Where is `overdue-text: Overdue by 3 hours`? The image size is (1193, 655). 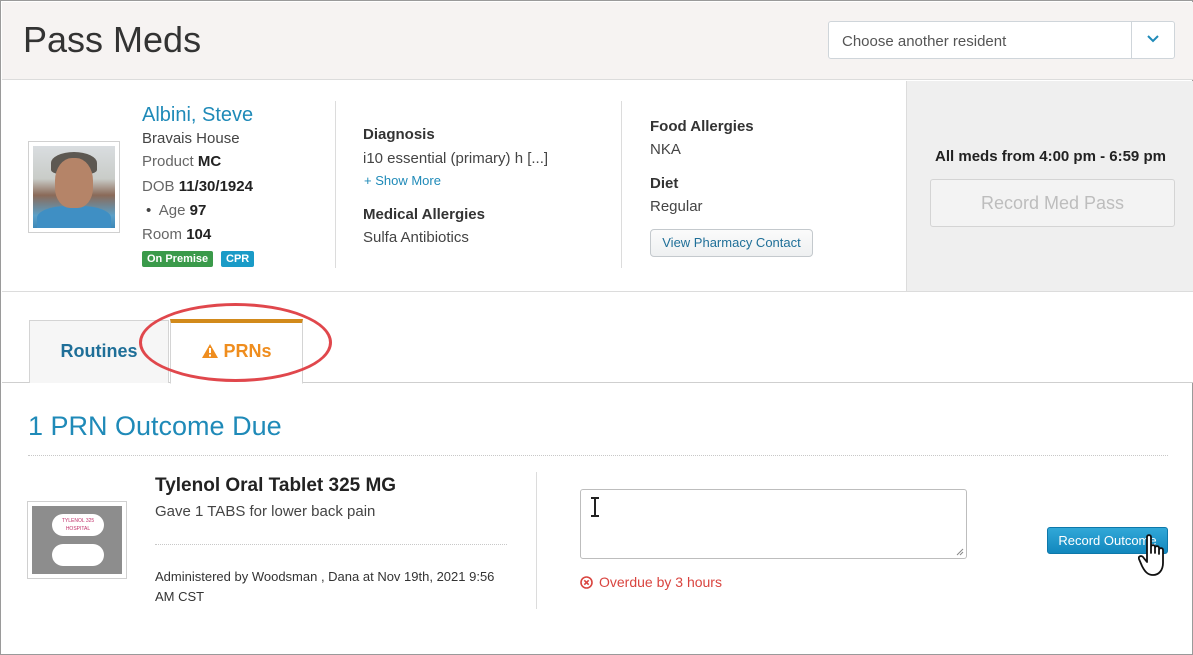
overdue-text: Overdue by 3 hours is located at coordinates (660, 582).